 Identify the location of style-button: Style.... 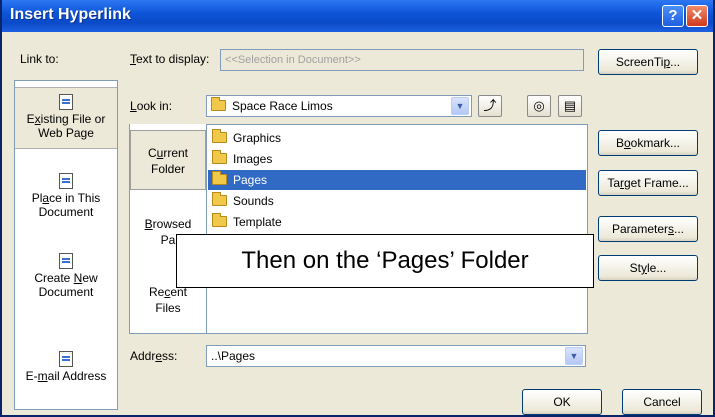
(648, 268).